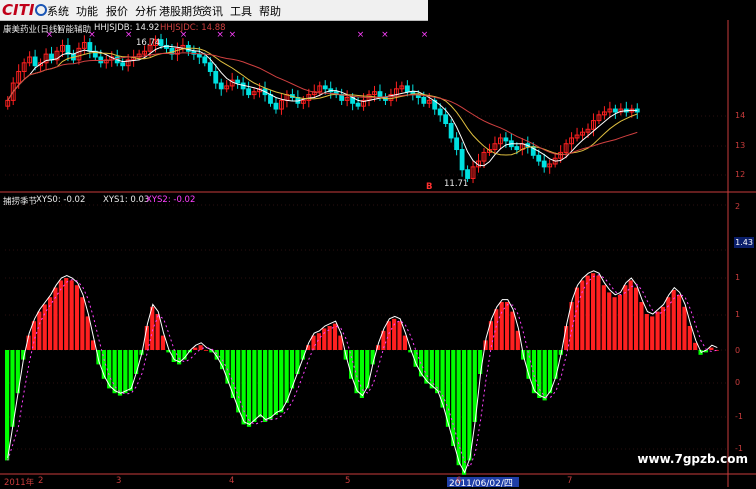 Image resolution: width=756 pixels, height=489 pixels. What do you see at coordinates (744, 242) in the screenshot?
I see `current-value-badge: 1.43` at bounding box center [744, 242].